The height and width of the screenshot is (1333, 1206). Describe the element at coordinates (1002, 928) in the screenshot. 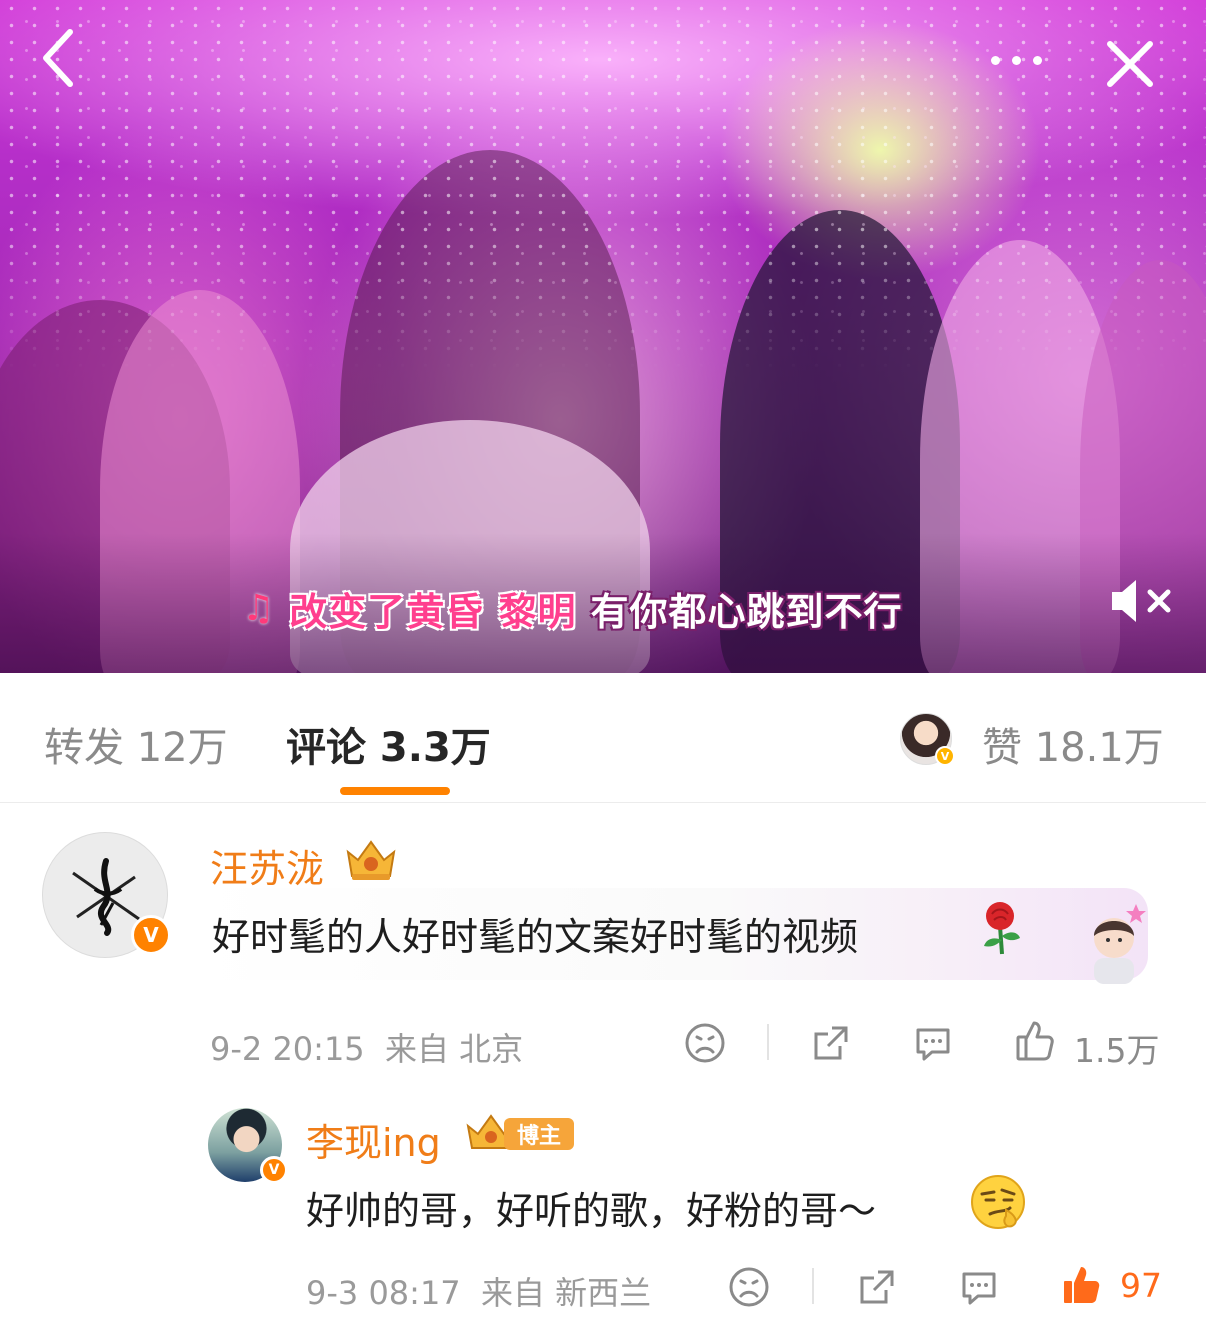

I see `rose-emoji-icon` at that location.